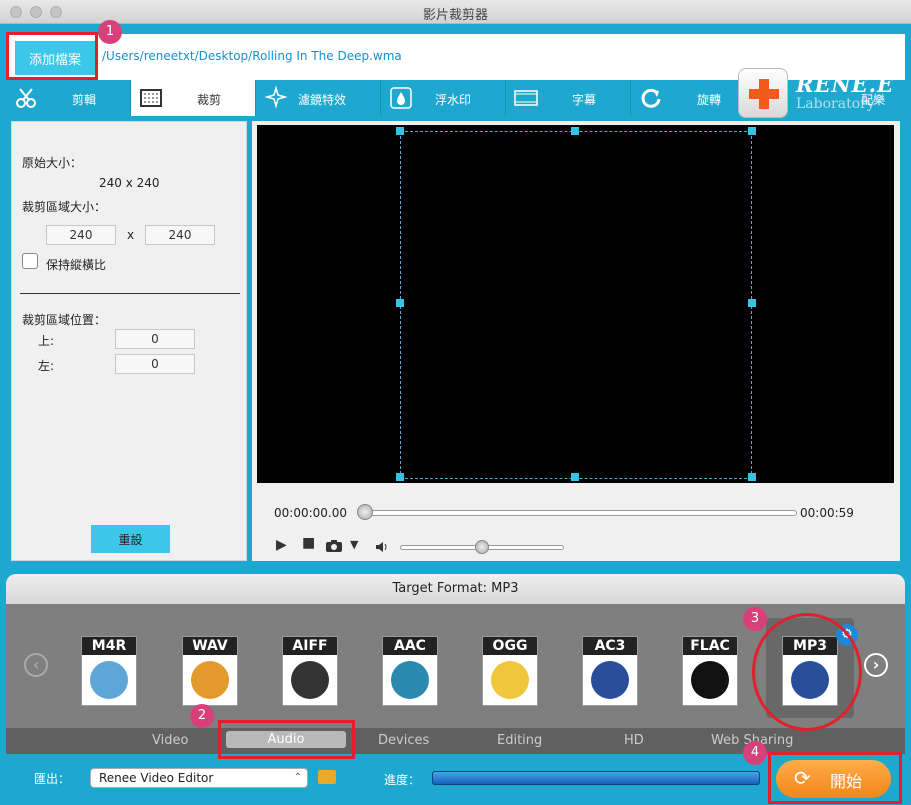 This screenshot has height=805, width=911. Describe the element at coordinates (845, 84) in the screenshot. I see `logo-text: RENE.E` at that location.